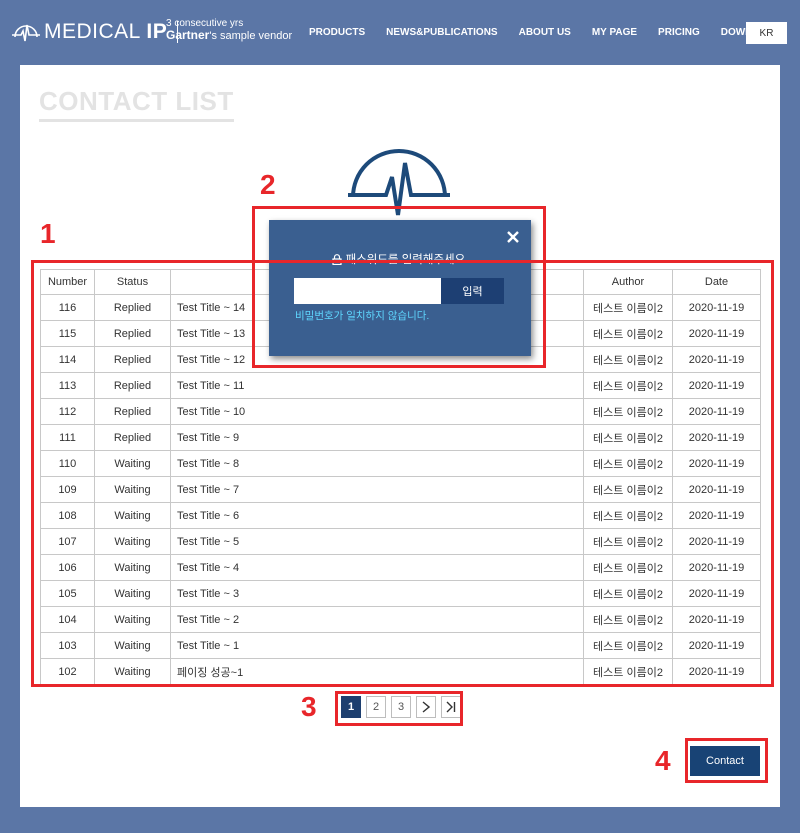 Image resolution: width=800 pixels, height=833 pixels. I want to click on nav-about-us: ABOUT US, so click(545, 32).